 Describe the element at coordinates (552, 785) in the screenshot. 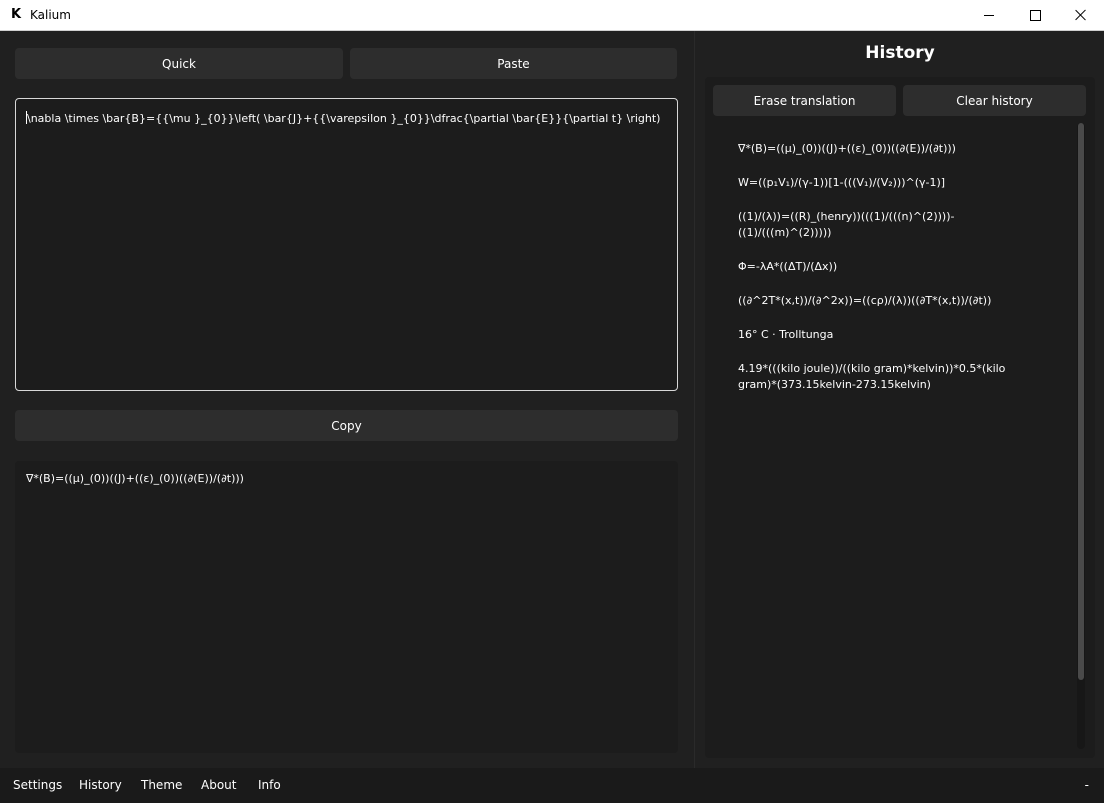

I see `bottom-nav-bar: Settings History Theme About Info -` at that location.